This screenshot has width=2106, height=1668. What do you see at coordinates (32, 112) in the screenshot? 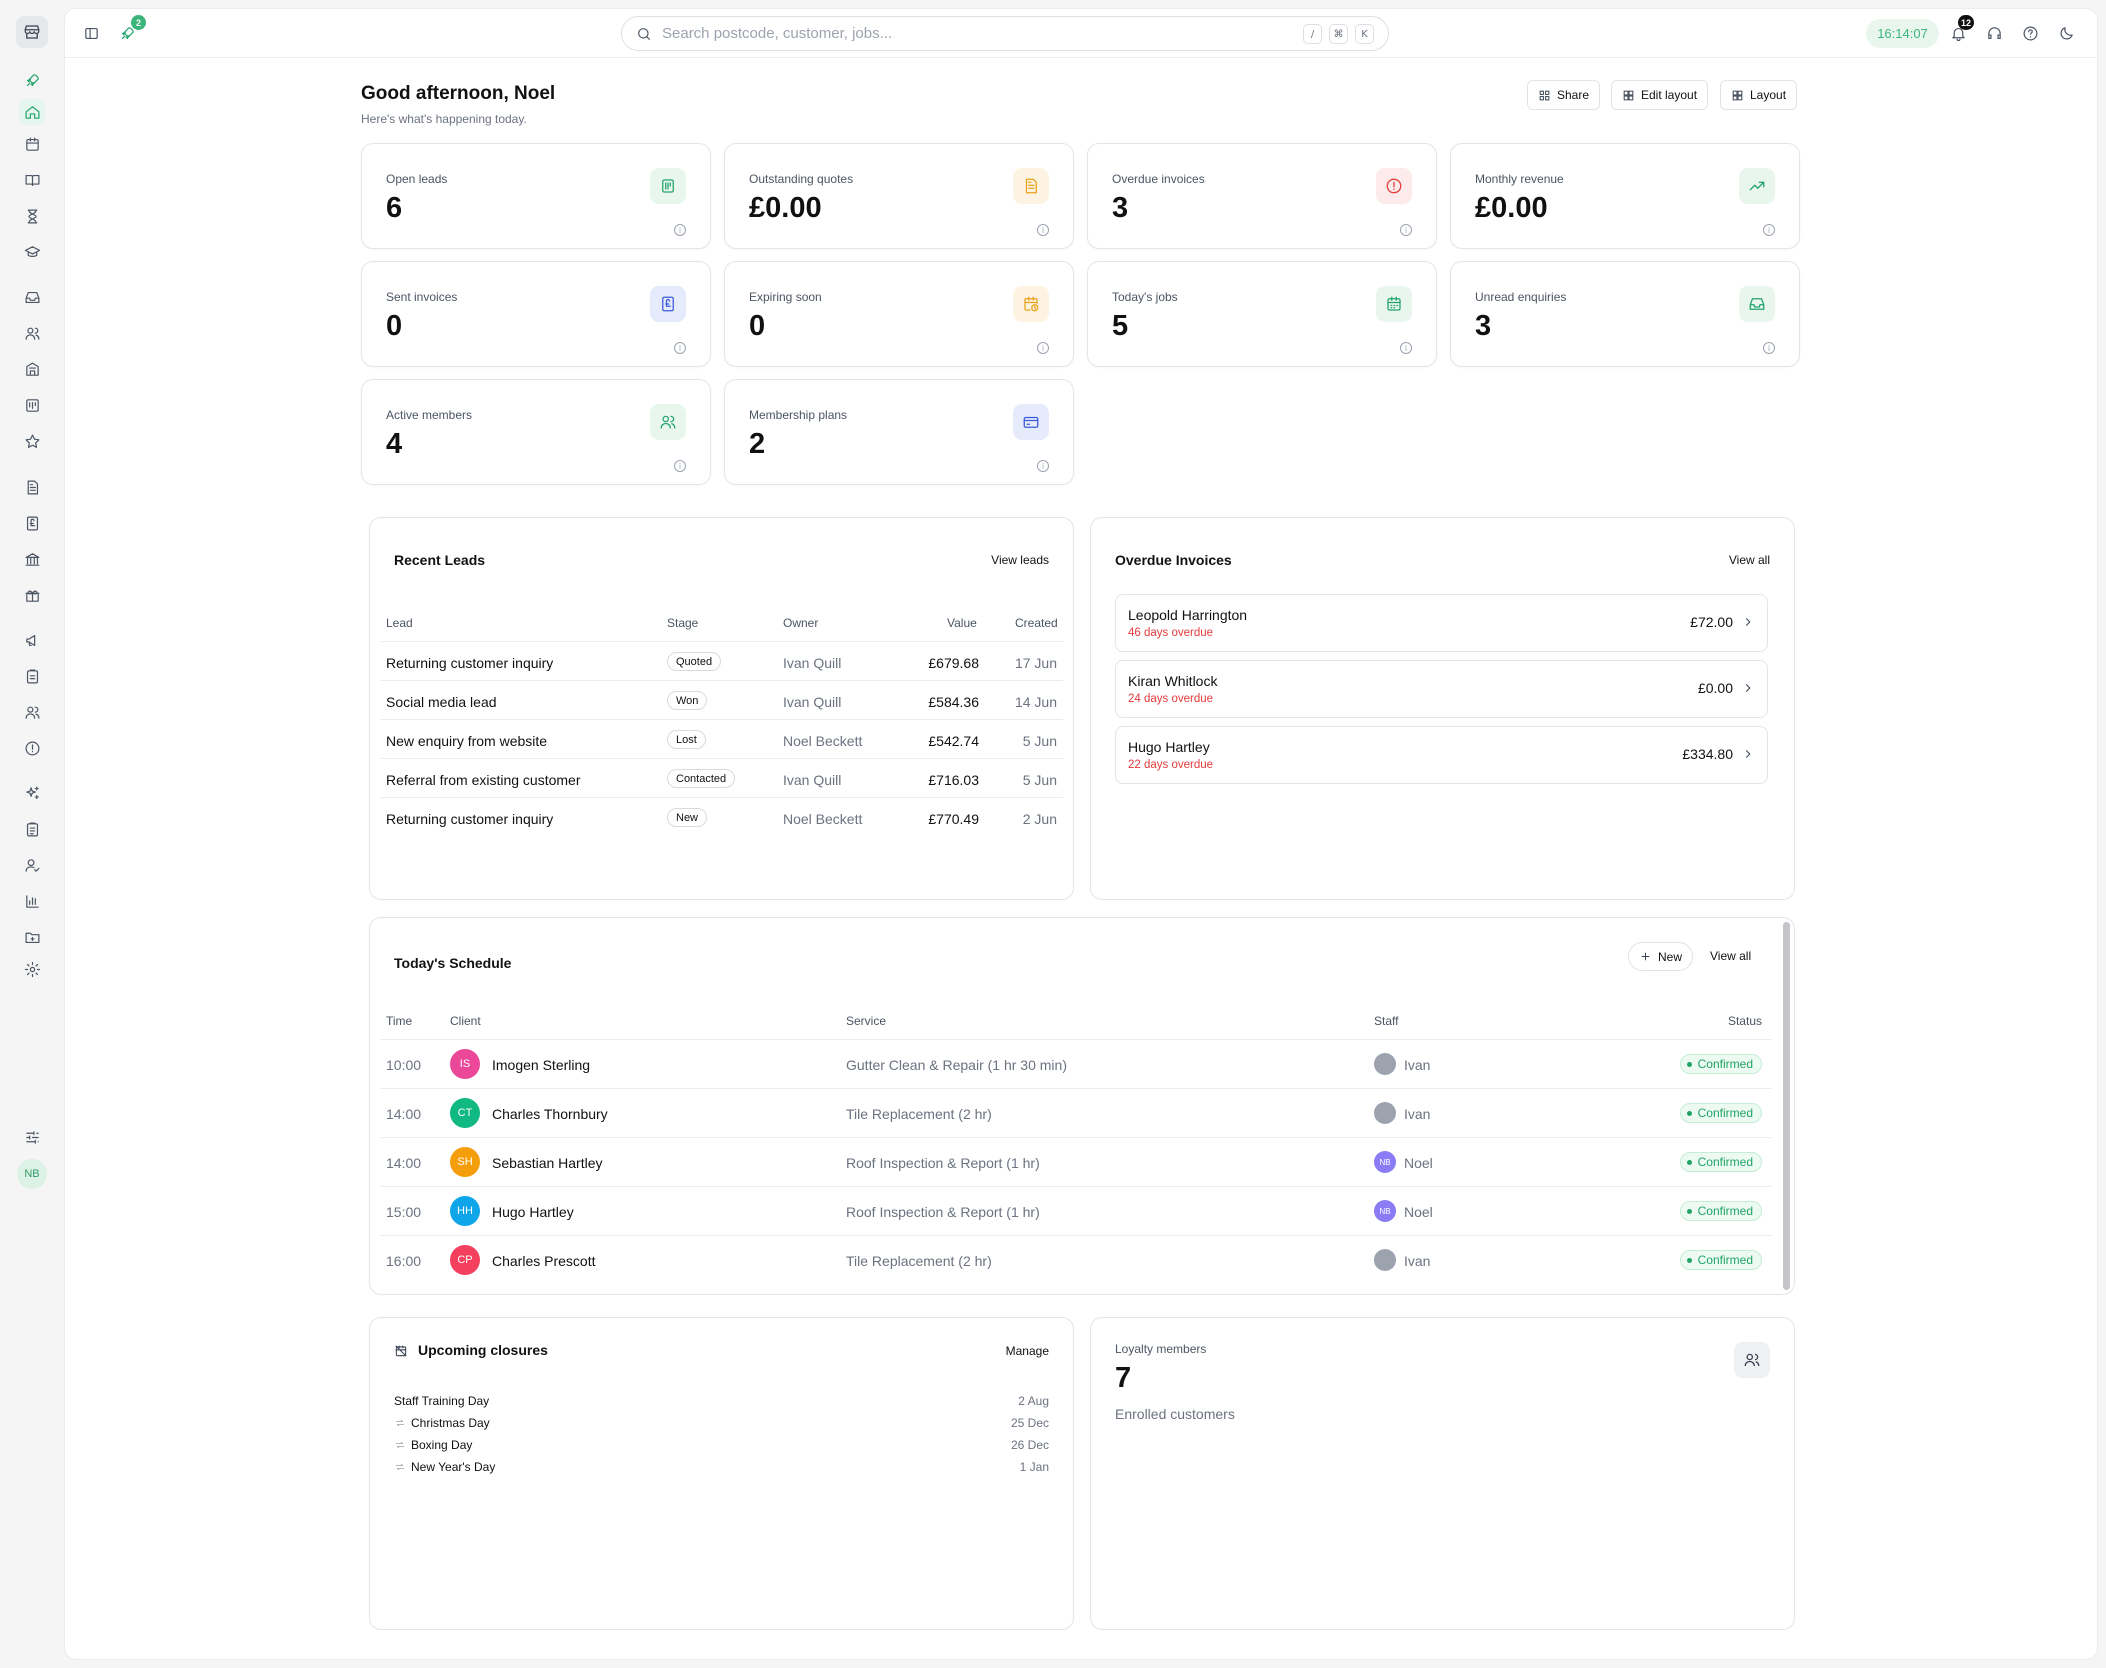
I see `home-icon` at bounding box center [32, 112].